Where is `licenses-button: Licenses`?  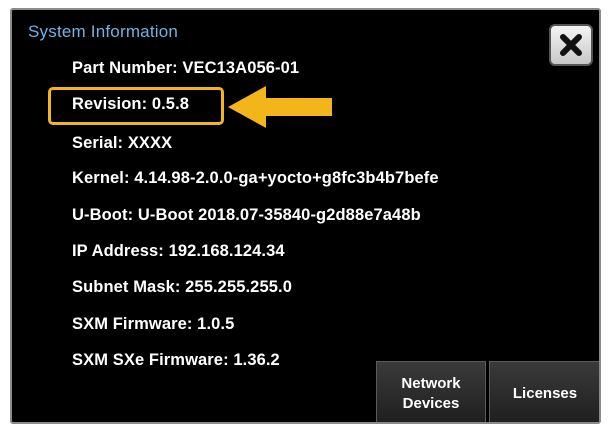 licenses-button: Licenses is located at coordinates (544, 391).